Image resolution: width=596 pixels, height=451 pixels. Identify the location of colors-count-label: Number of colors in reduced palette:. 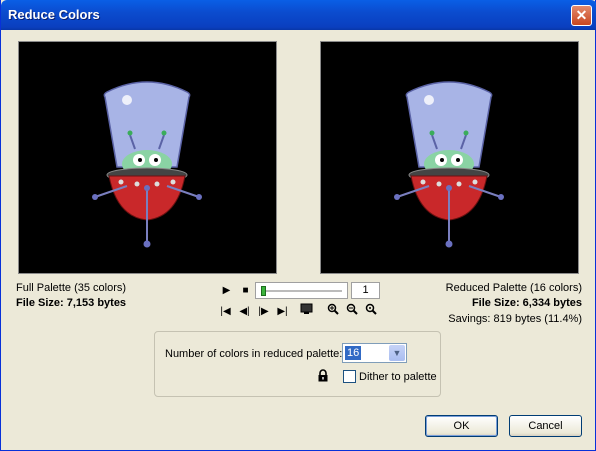
(254, 354).